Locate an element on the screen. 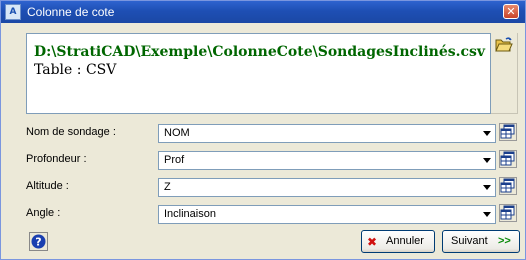 This screenshot has width=526, height=260. file-actions-panel is located at coordinates (504, 73).